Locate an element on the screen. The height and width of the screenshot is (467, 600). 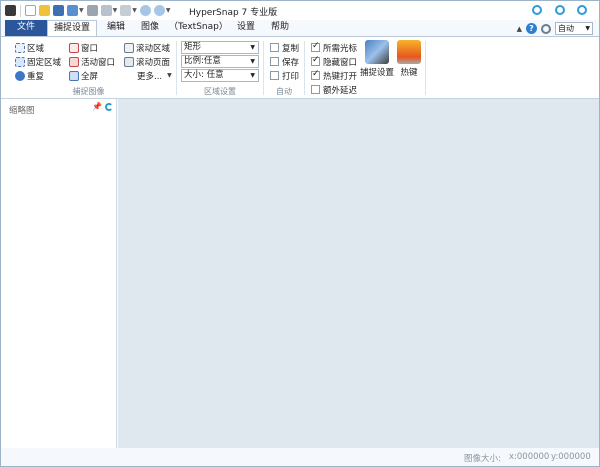
qat-separator is located at coordinates (20, 10).